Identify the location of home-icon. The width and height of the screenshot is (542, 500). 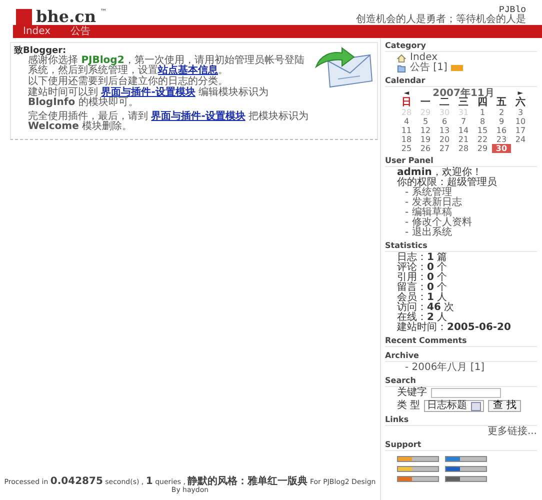
(401, 58).